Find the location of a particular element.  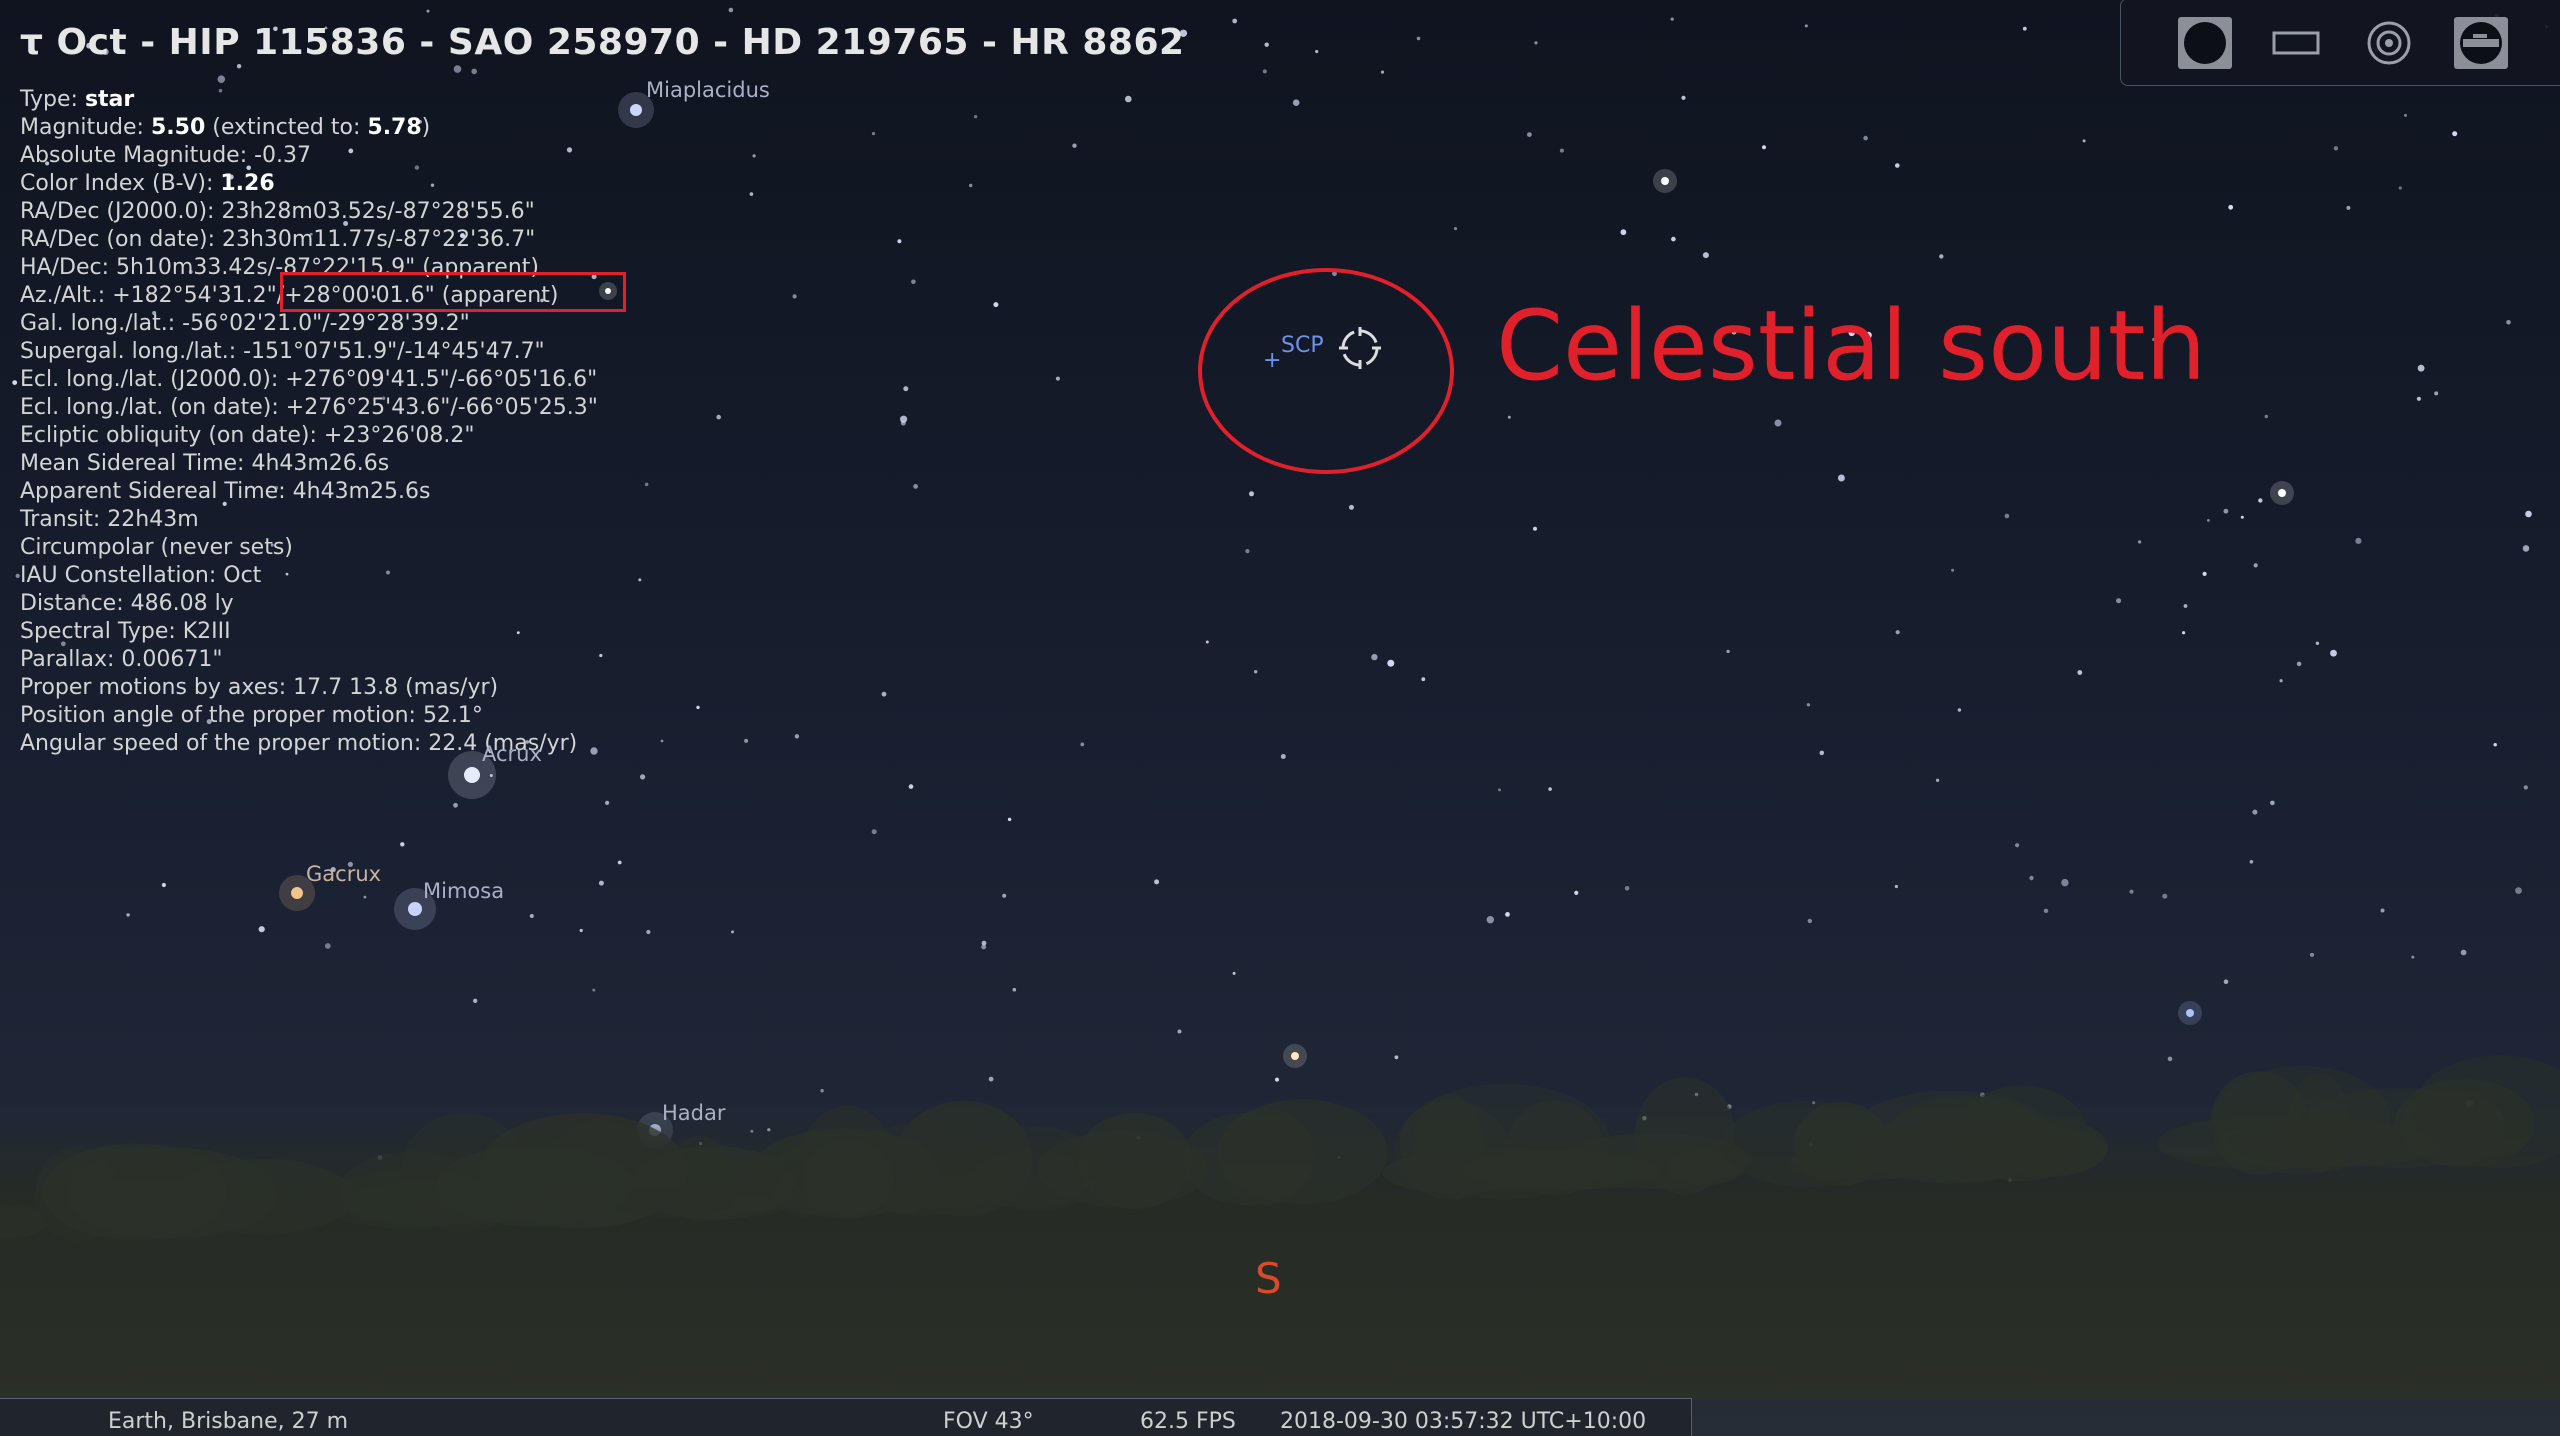

info-row: Mean Sidereal Time: 4h43m26.6s is located at coordinates (309, 464).